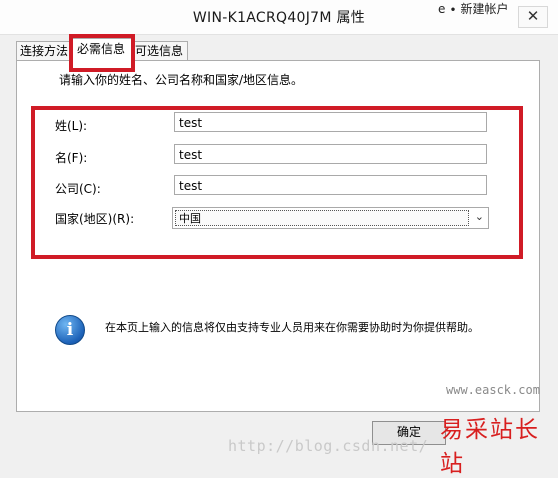 The height and width of the screenshot is (478, 558). Describe the element at coordinates (159, 51) in the screenshot. I see `tab-optional-info: 可选信息` at that location.